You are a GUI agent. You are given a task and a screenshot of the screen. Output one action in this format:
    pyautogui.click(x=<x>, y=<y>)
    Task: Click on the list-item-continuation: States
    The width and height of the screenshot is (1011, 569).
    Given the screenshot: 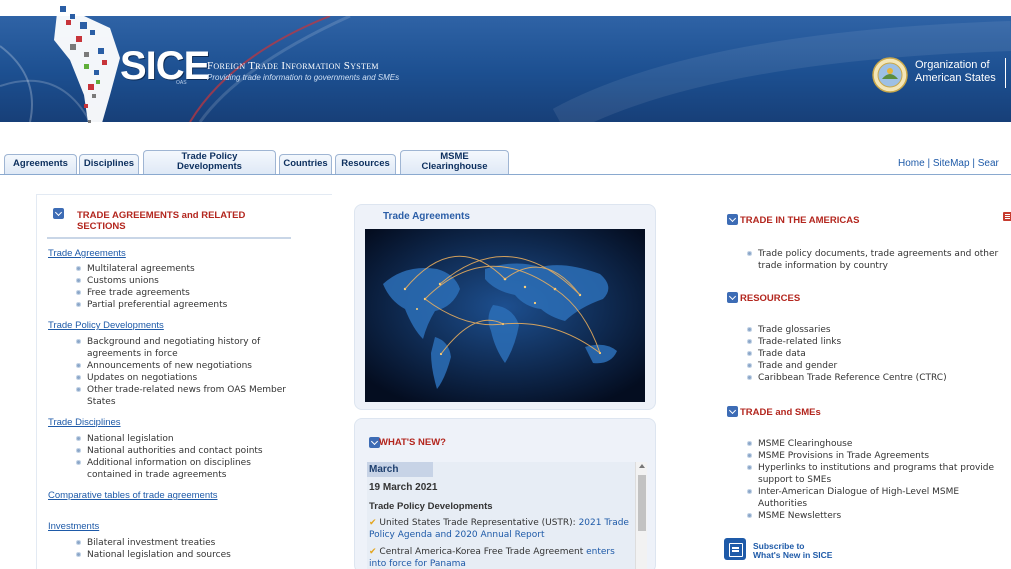 What is the action you would take?
    pyautogui.click(x=180, y=402)
    